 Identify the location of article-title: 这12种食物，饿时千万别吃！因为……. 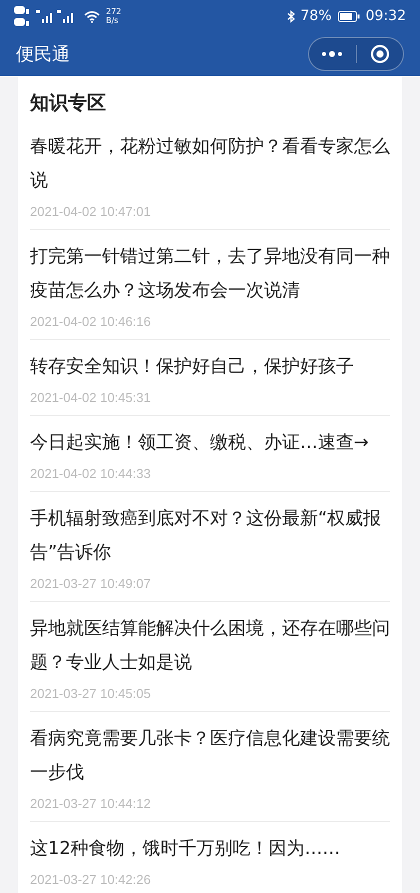
(210, 849).